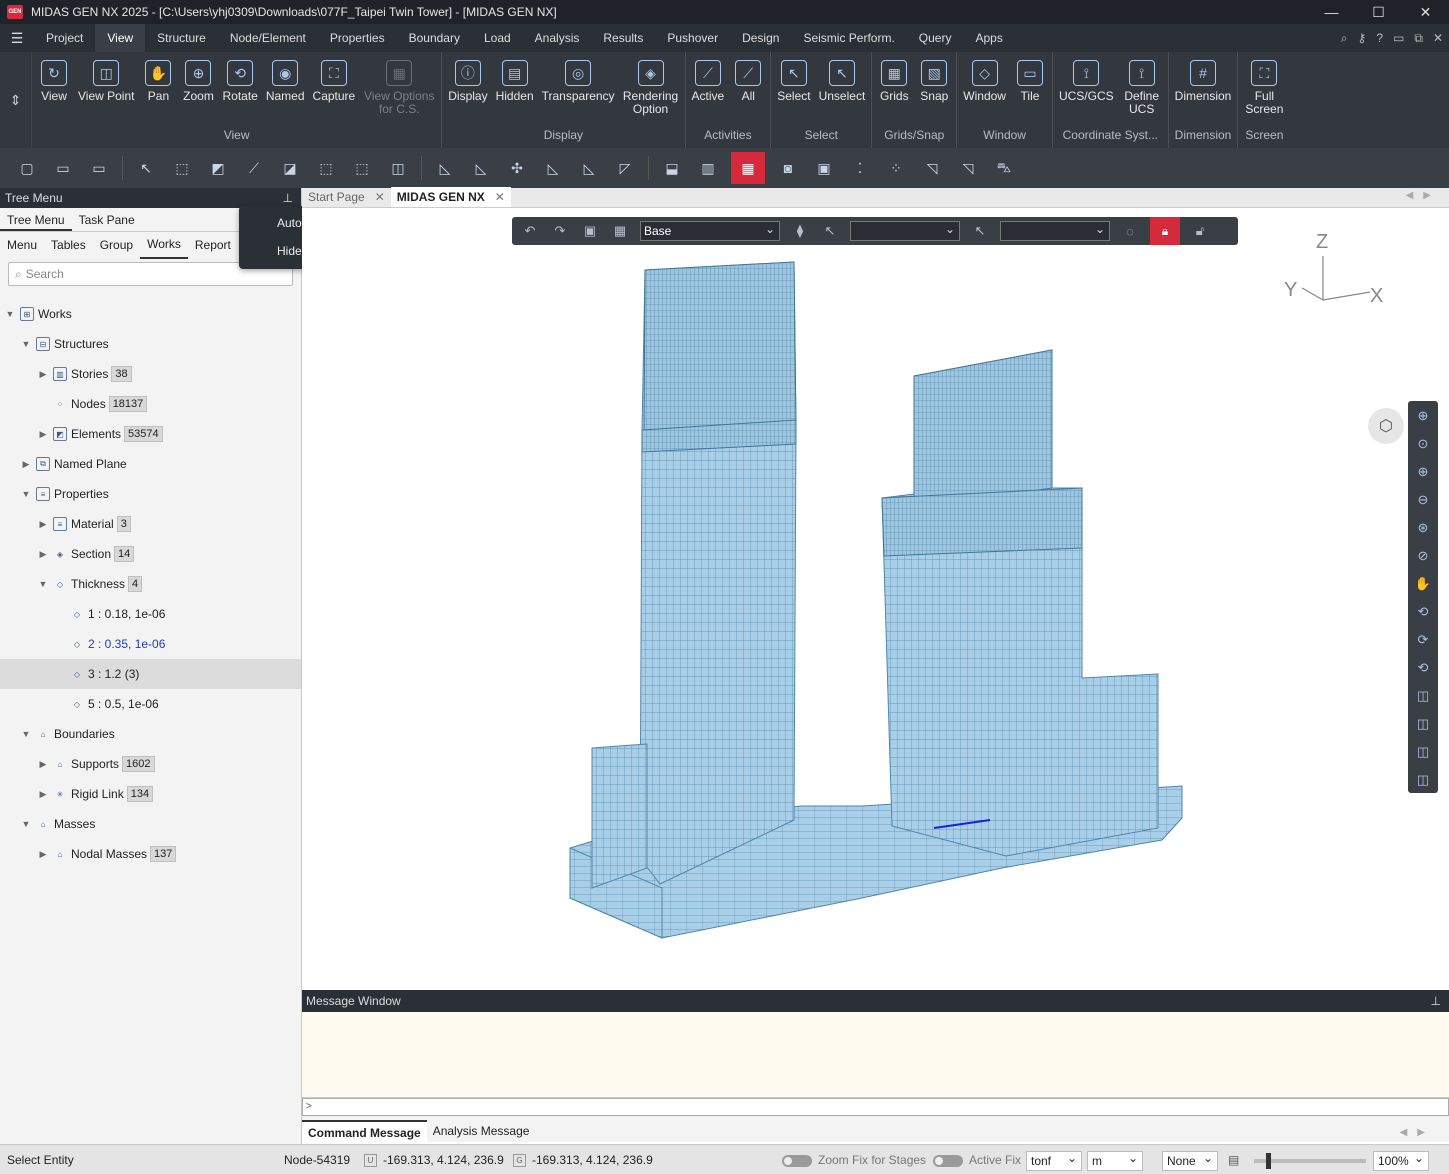  I want to click on doc-close-icon: ✕, so click(1438, 38).